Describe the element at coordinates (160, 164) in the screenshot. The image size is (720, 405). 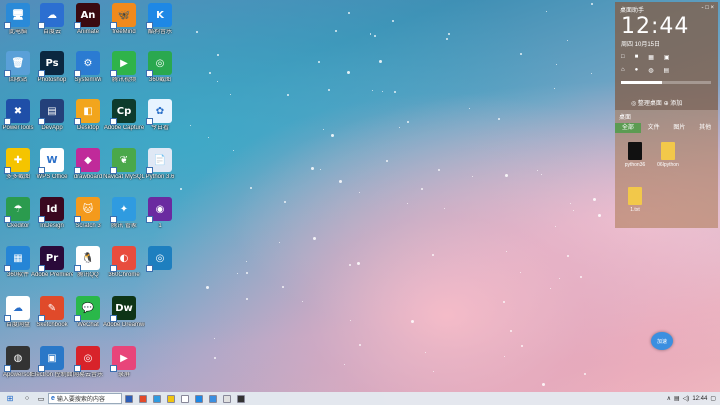
I see `desktop-shortcut: 📄 Python 3.6` at that location.